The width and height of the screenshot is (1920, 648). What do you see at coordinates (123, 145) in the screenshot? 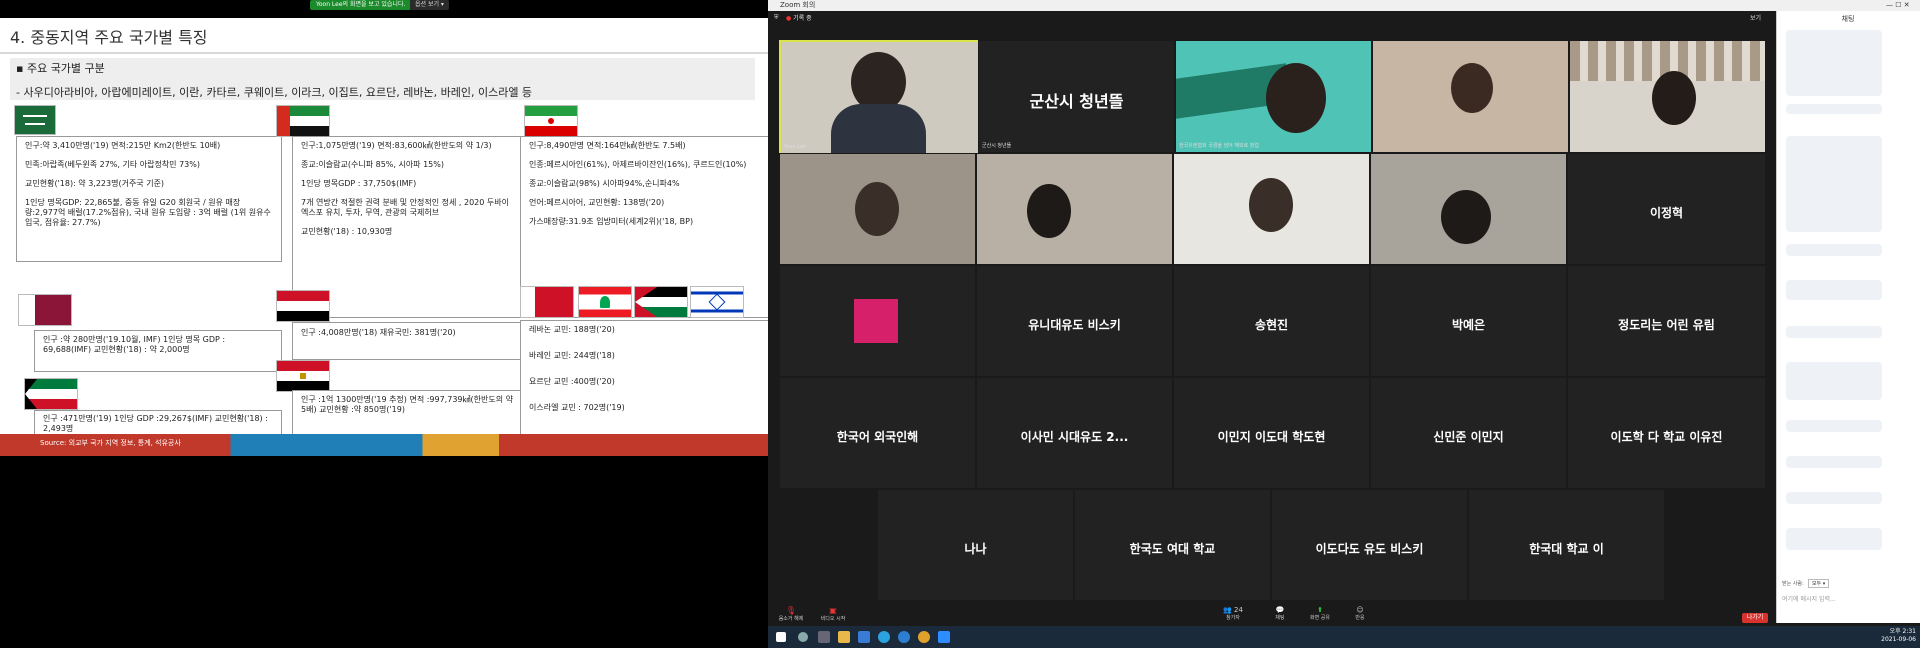
I see `saudi-line: 인구:약 3,410만명('19) 면적:215만 Km2(한반도 10배)` at bounding box center [123, 145].